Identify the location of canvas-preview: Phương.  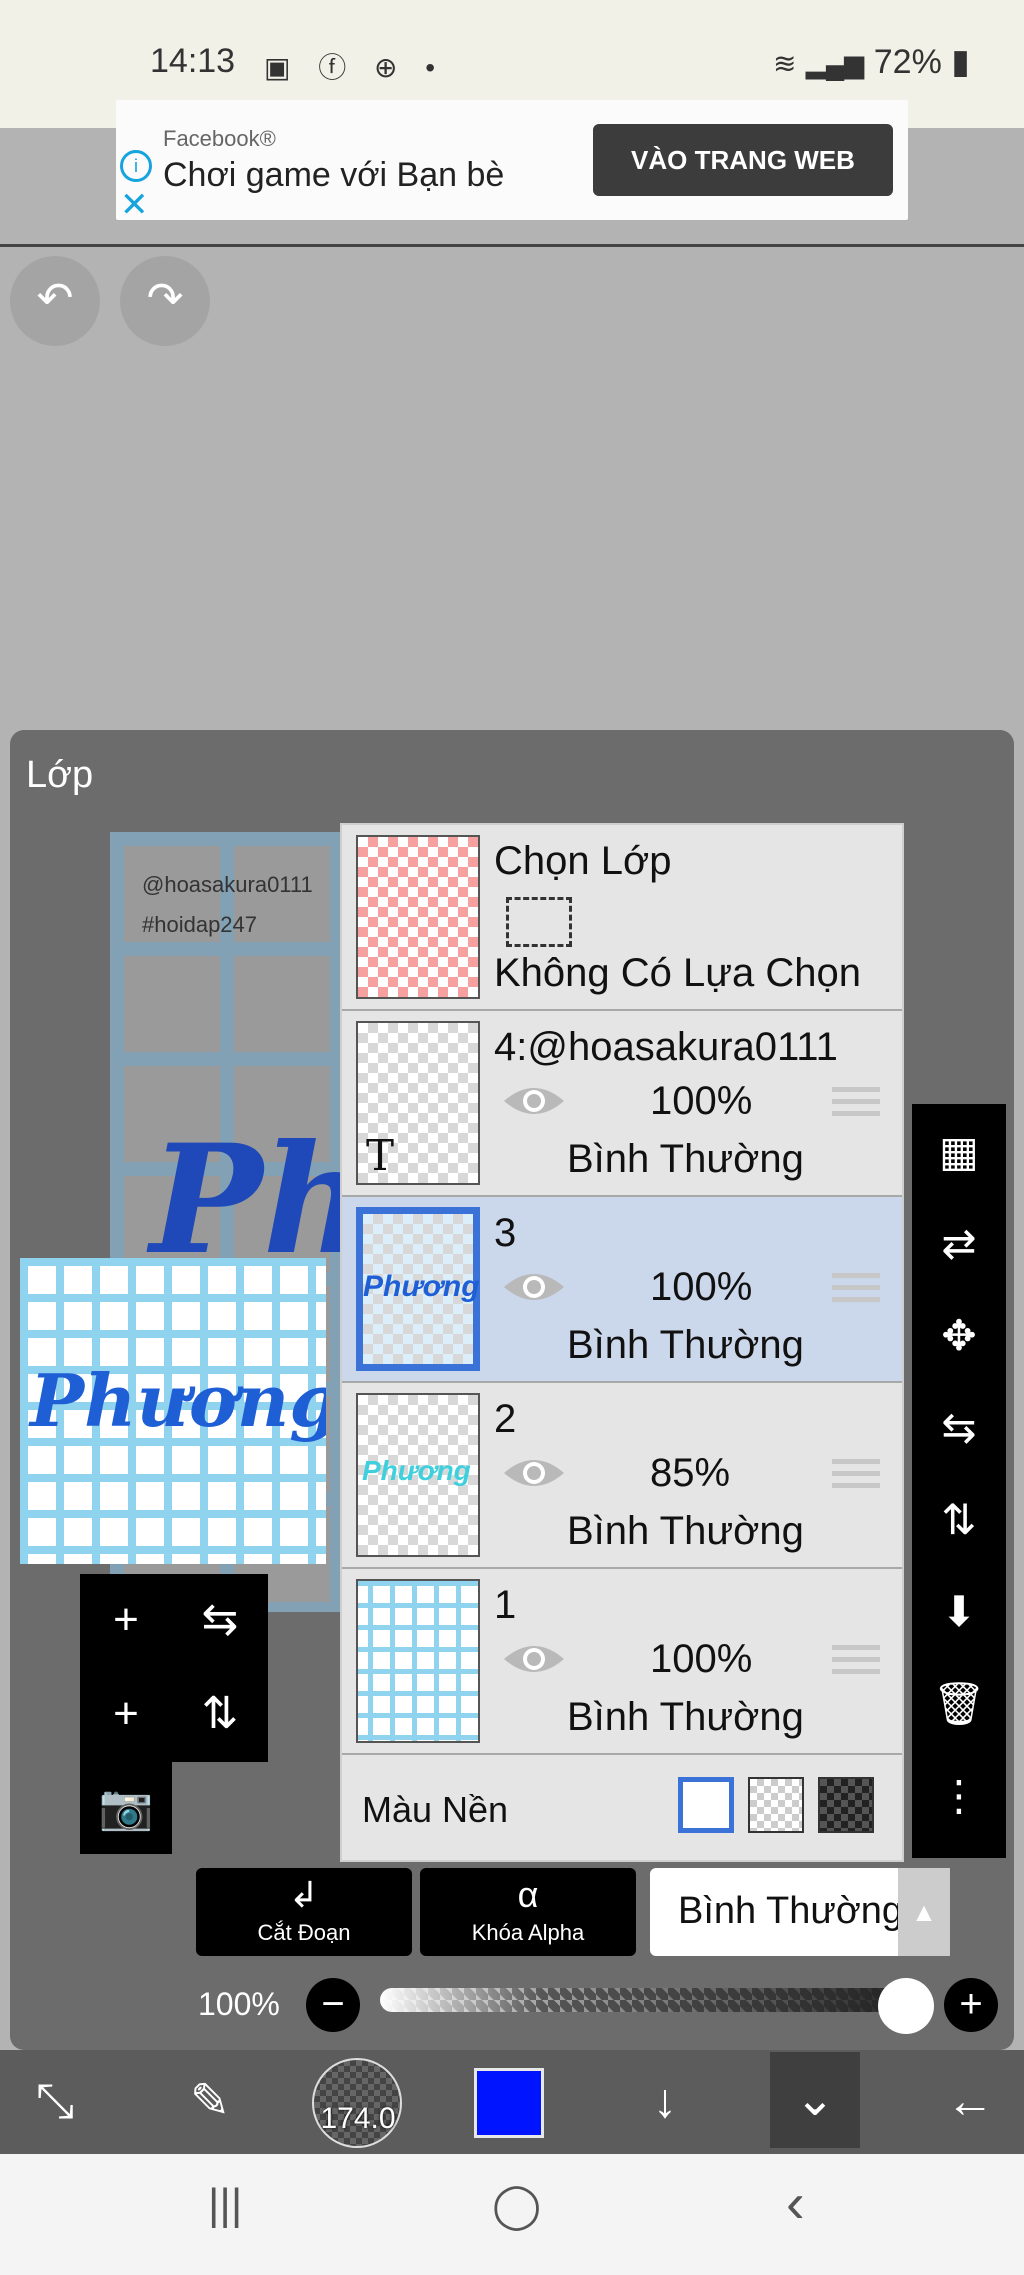
(173, 1411).